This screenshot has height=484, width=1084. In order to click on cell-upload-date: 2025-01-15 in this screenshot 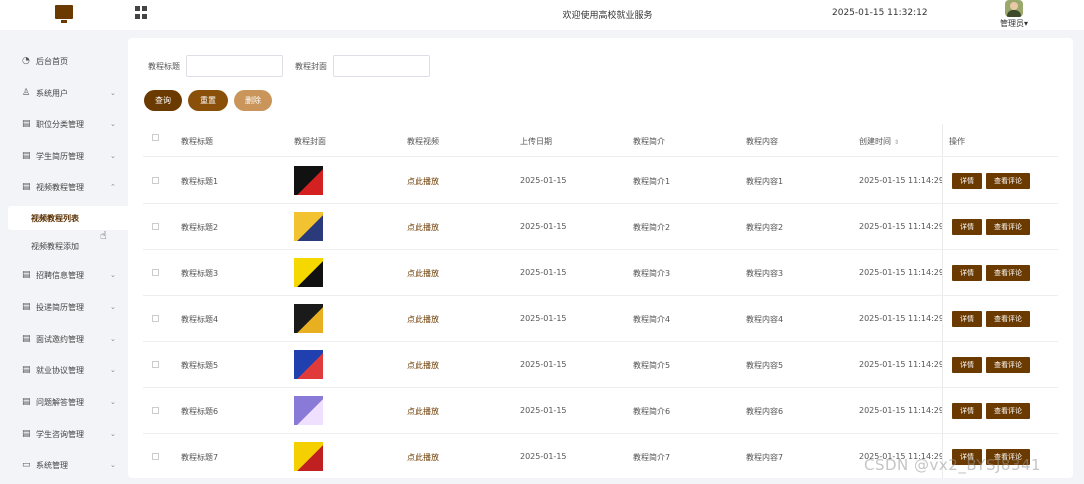, I will do `click(543, 456)`.